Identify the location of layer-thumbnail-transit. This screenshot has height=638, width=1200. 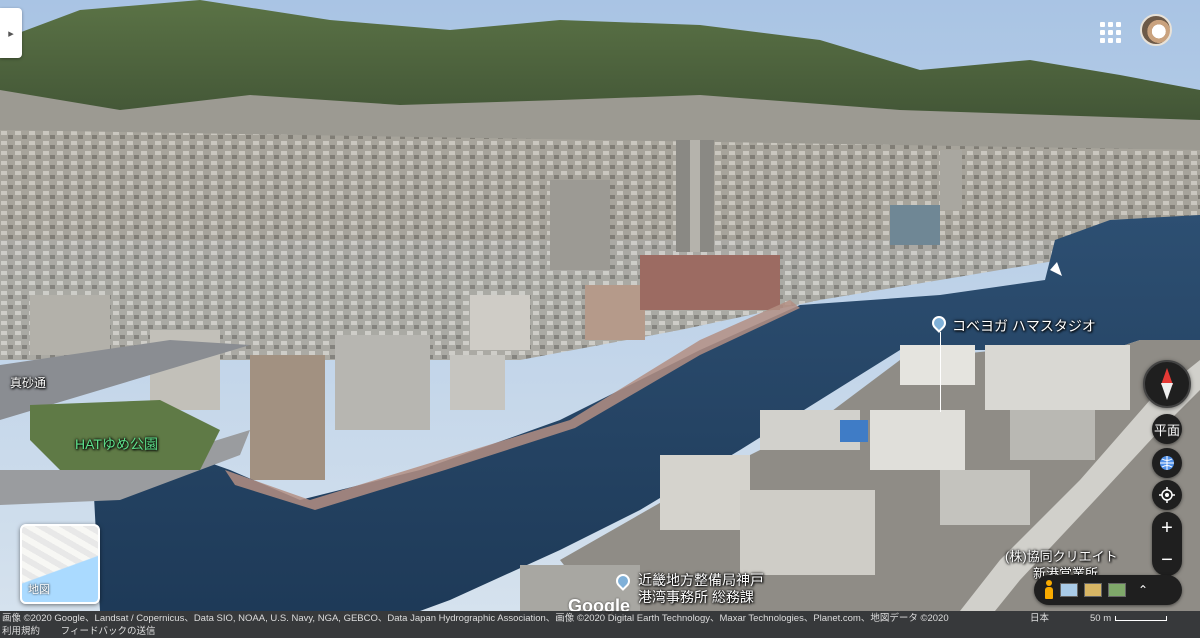
(1069, 590).